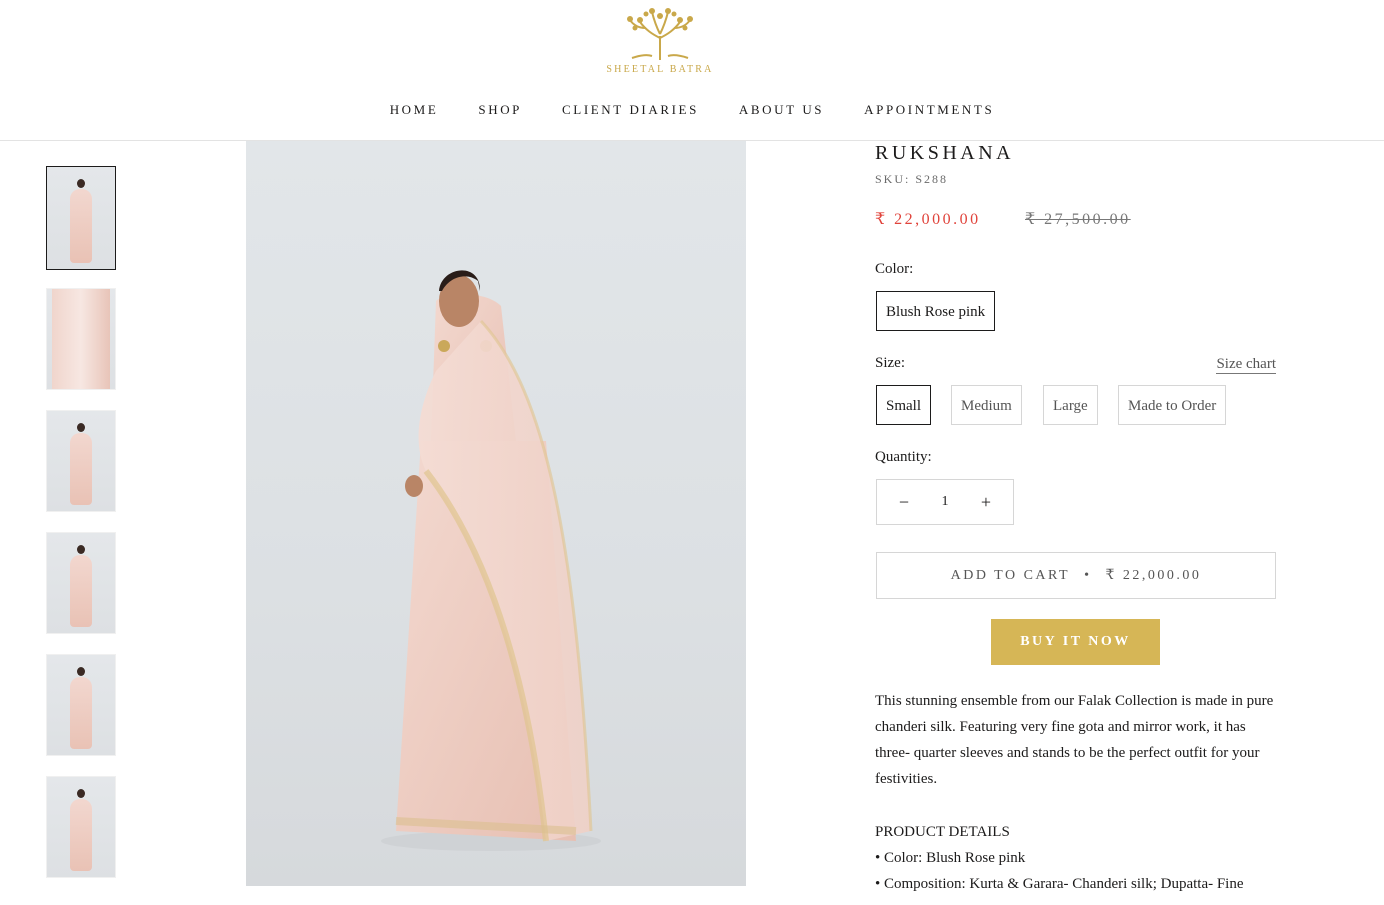 The height and width of the screenshot is (905, 1384). What do you see at coordinates (945, 153) in the screenshot?
I see `product-title: RUKSHANA` at bounding box center [945, 153].